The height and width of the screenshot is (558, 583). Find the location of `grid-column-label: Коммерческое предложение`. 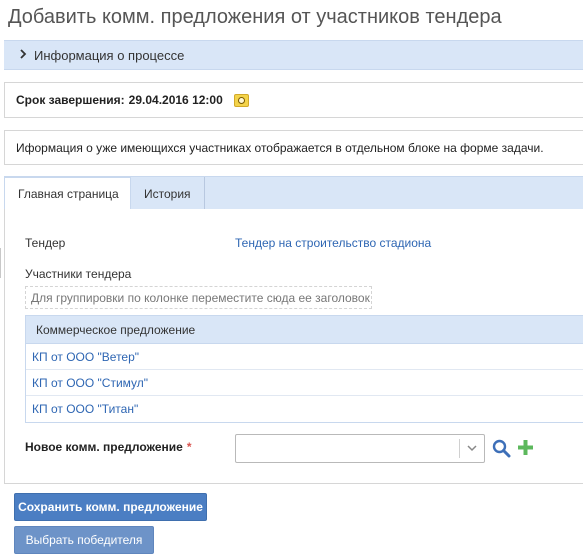

grid-column-label: Коммерческое предложение is located at coordinates (116, 329).